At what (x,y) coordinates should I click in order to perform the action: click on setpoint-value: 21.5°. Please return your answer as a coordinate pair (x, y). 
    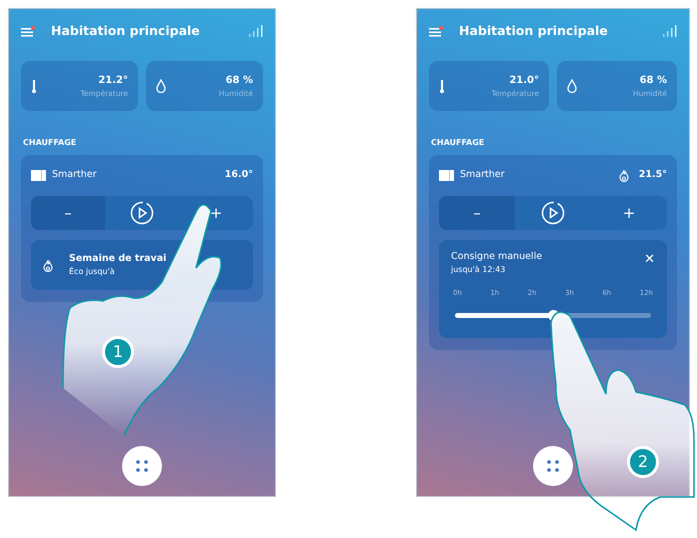
    Looking at the image, I should click on (652, 175).